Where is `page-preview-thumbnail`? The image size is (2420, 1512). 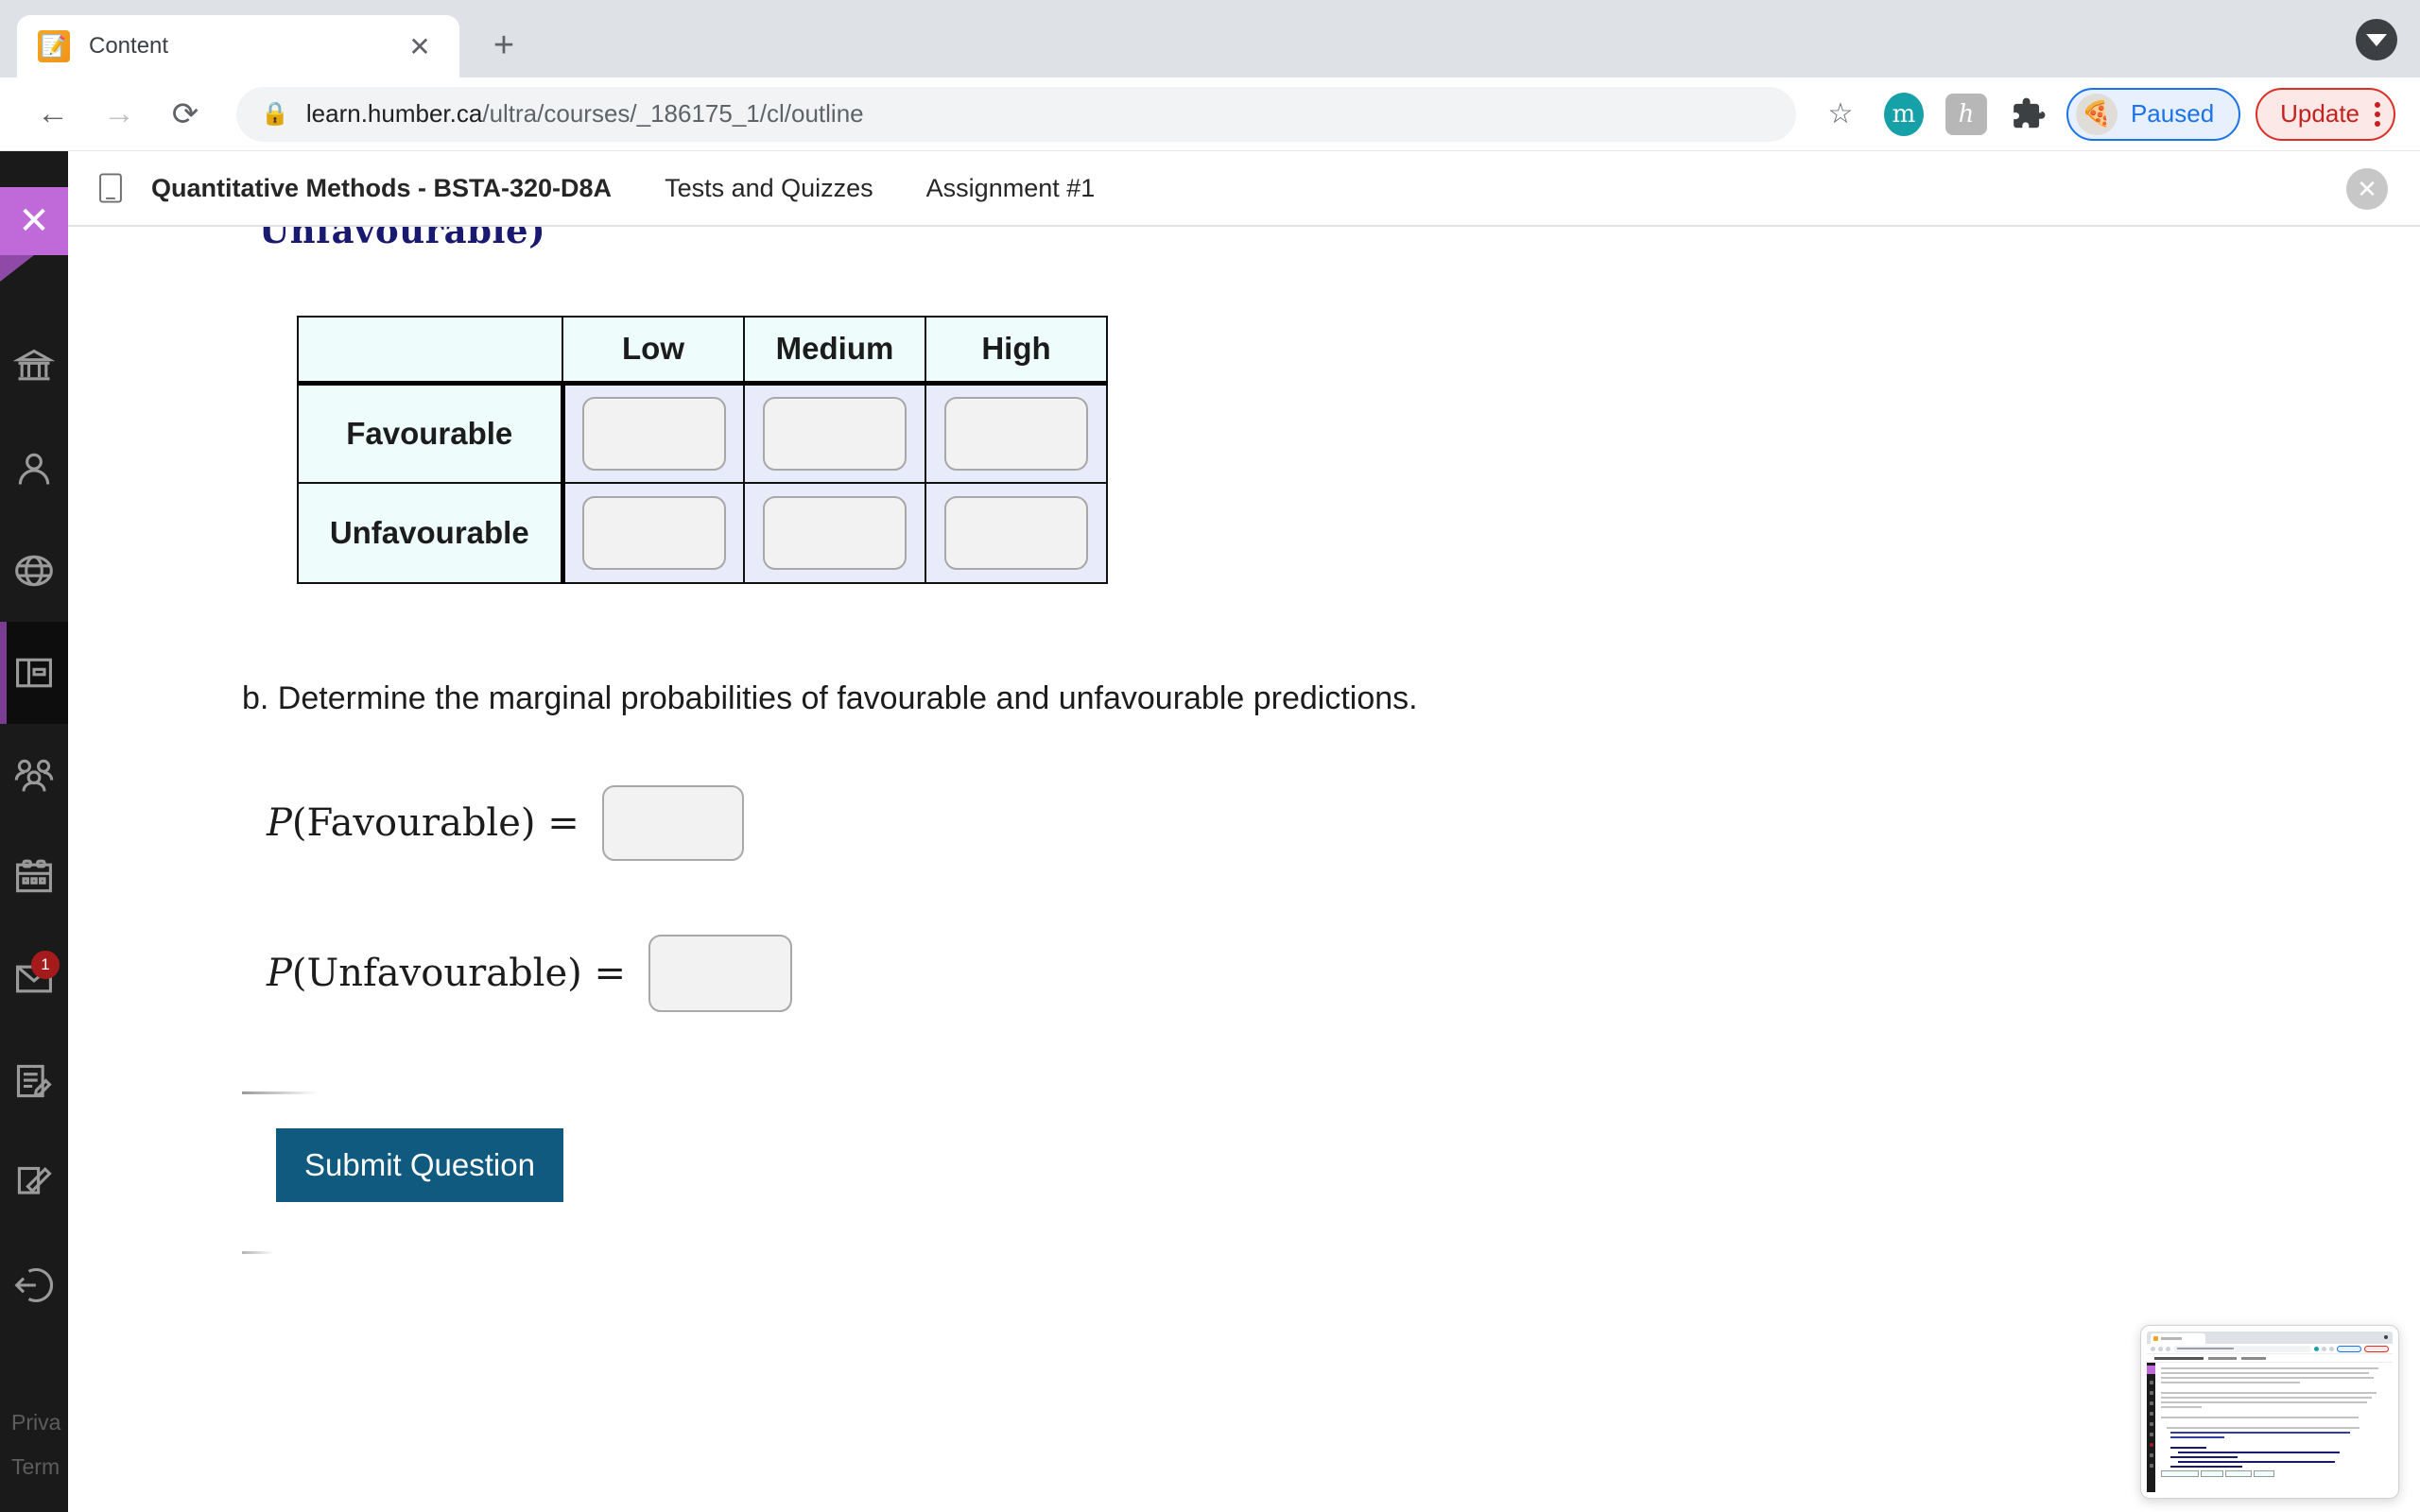 page-preview-thumbnail is located at coordinates (2269, 1412).